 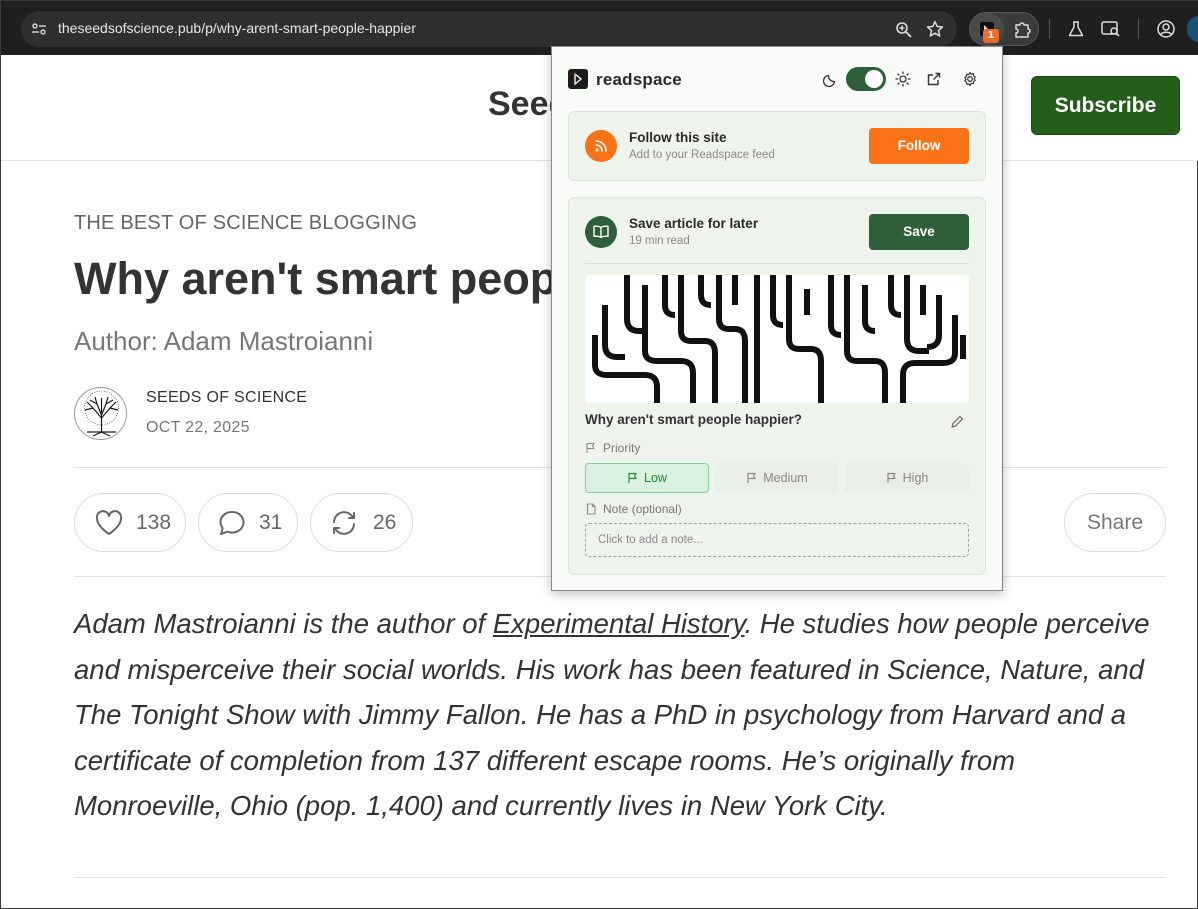 I want to click on read-time: 19 min read, so click(x=659, y=241).